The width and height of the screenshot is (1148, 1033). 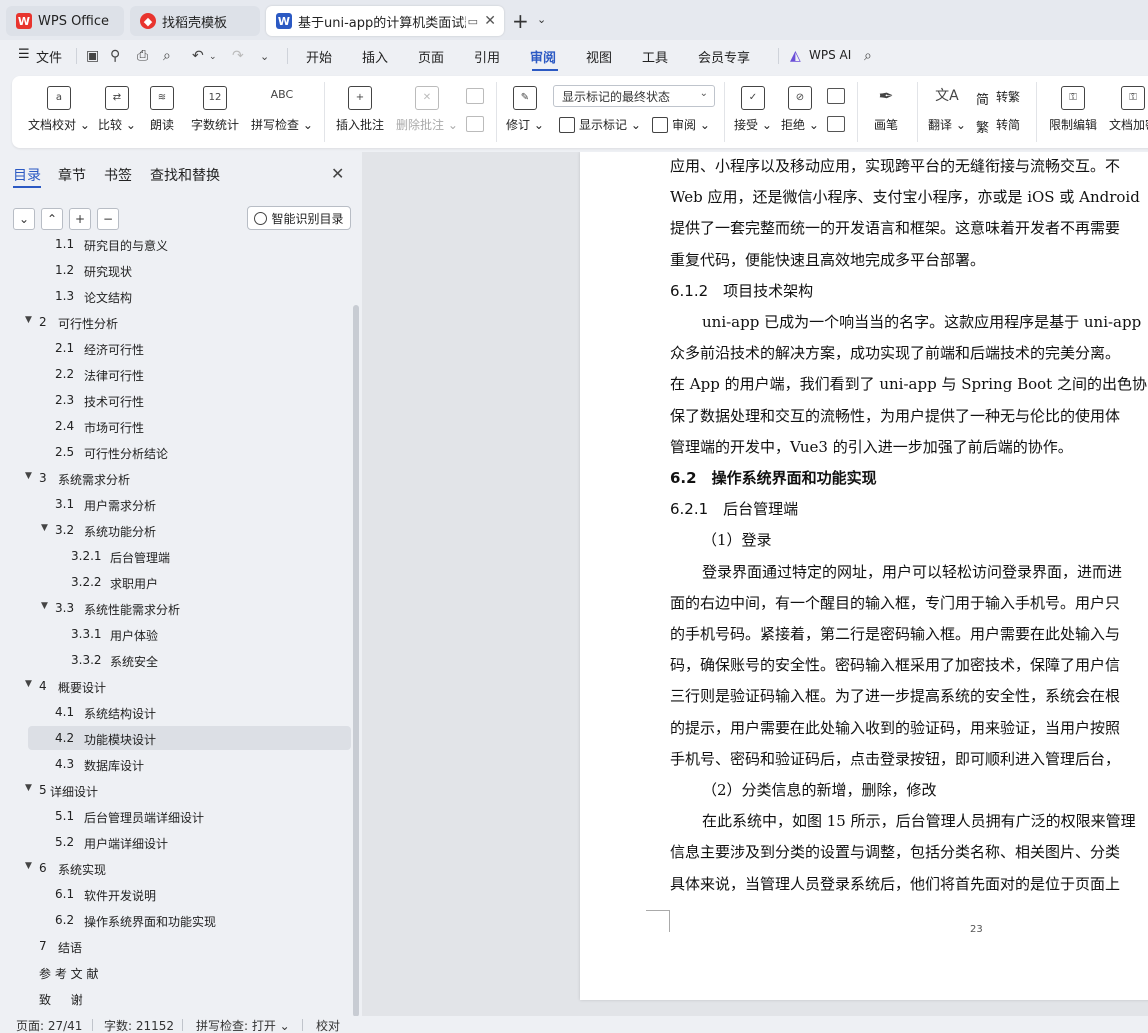 What do you see at coordinates (176, 764) in the screenshot?
I see `toc-item: 4.3 数据库设计` at bounding box center [176, 764].